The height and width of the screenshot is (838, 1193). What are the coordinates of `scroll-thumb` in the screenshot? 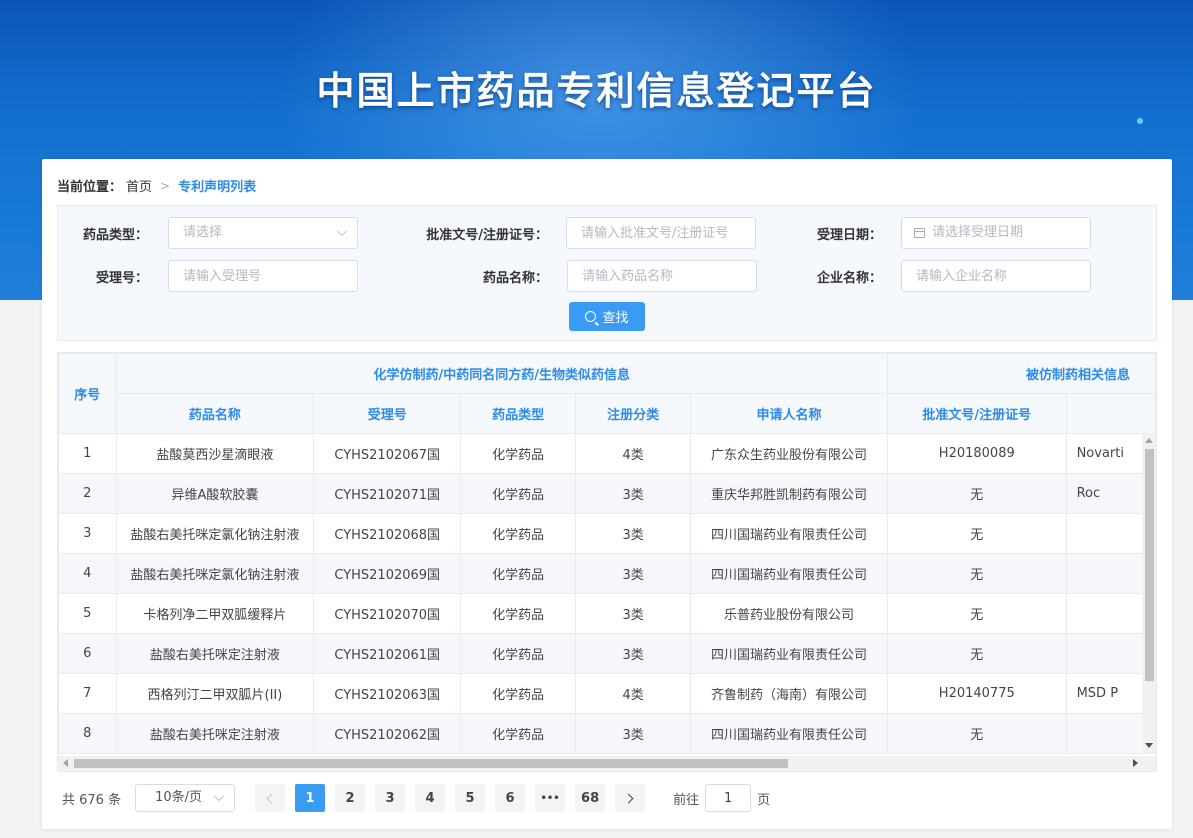 It's located at (1149, 565).